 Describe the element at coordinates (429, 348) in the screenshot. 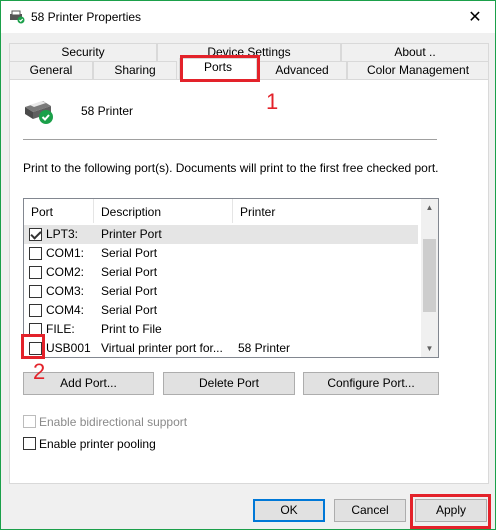

I see `scroll-down-icon: ▼` at that location.